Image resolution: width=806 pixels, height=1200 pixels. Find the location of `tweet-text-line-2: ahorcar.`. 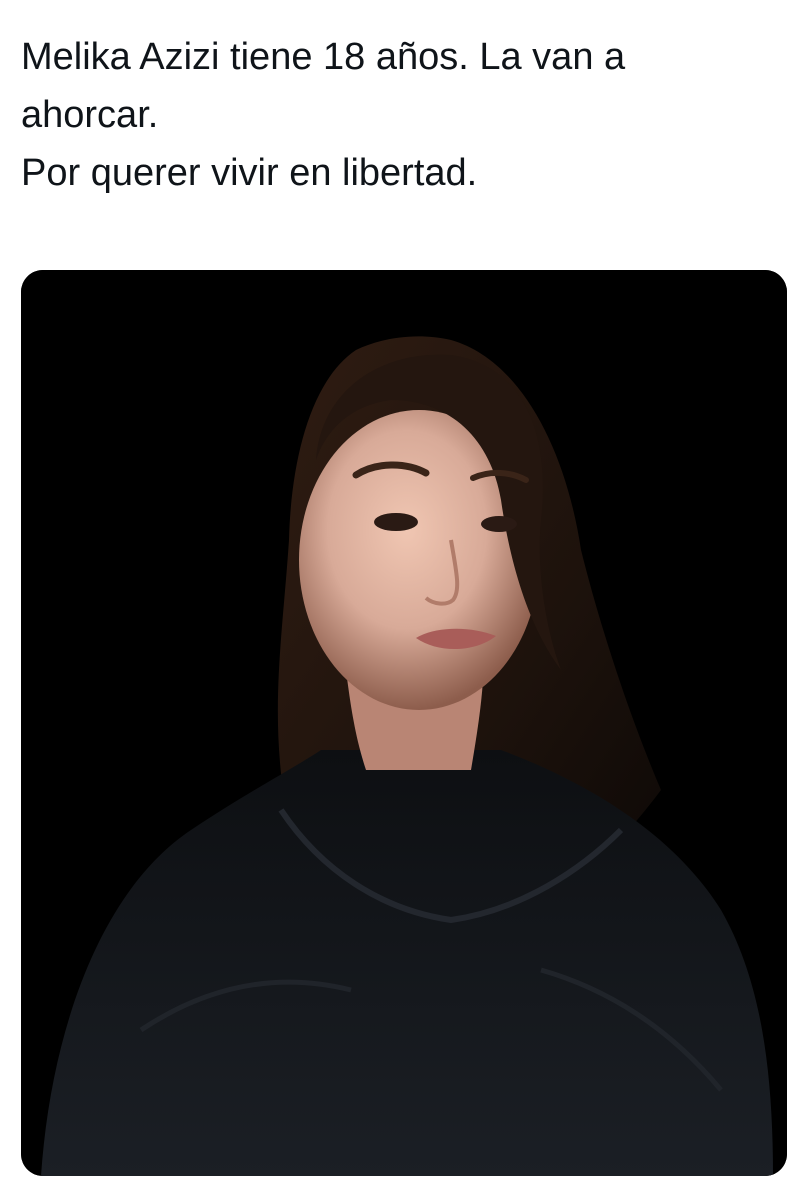

tweet-text-line-2: ahorcar. is located at coordinates (90, 115).